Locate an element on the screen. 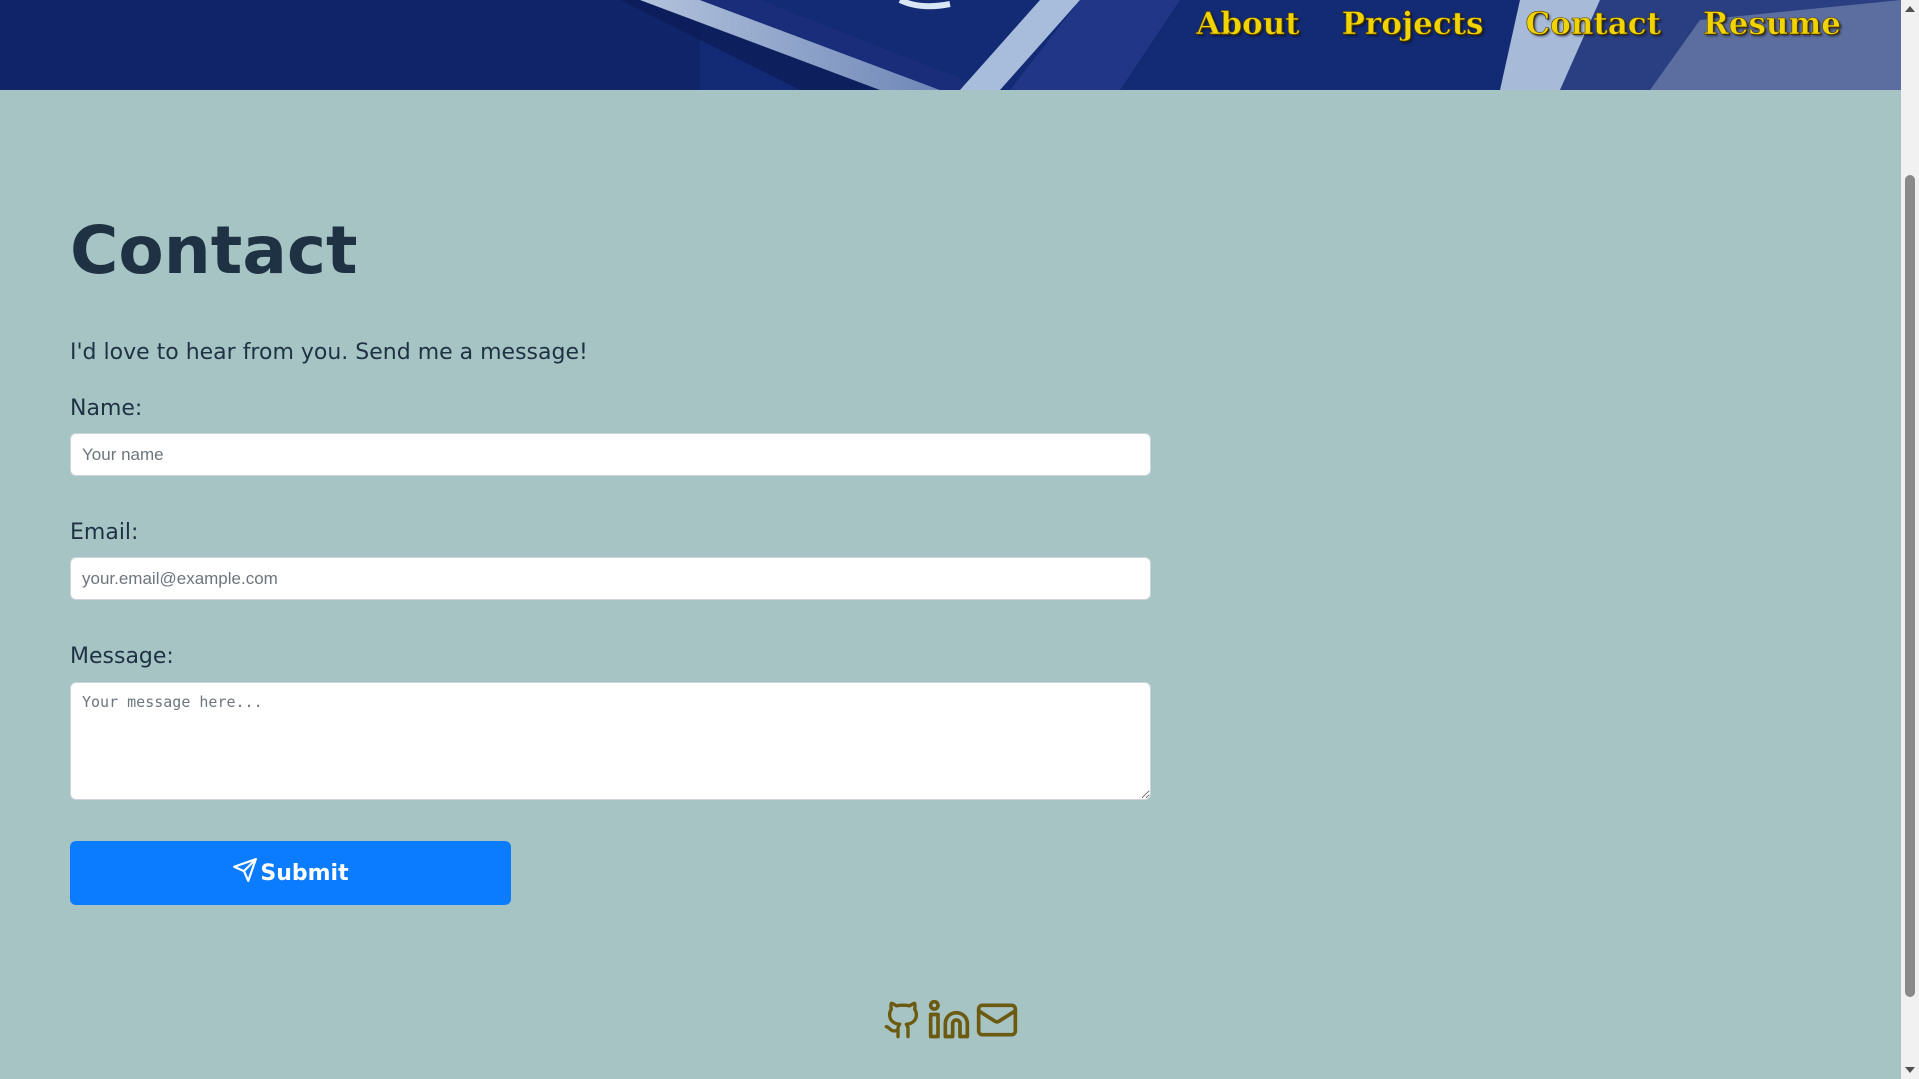 This screenshot has height=1079, width=1919. submit-label: Submit is located at coordinates (304, 873).